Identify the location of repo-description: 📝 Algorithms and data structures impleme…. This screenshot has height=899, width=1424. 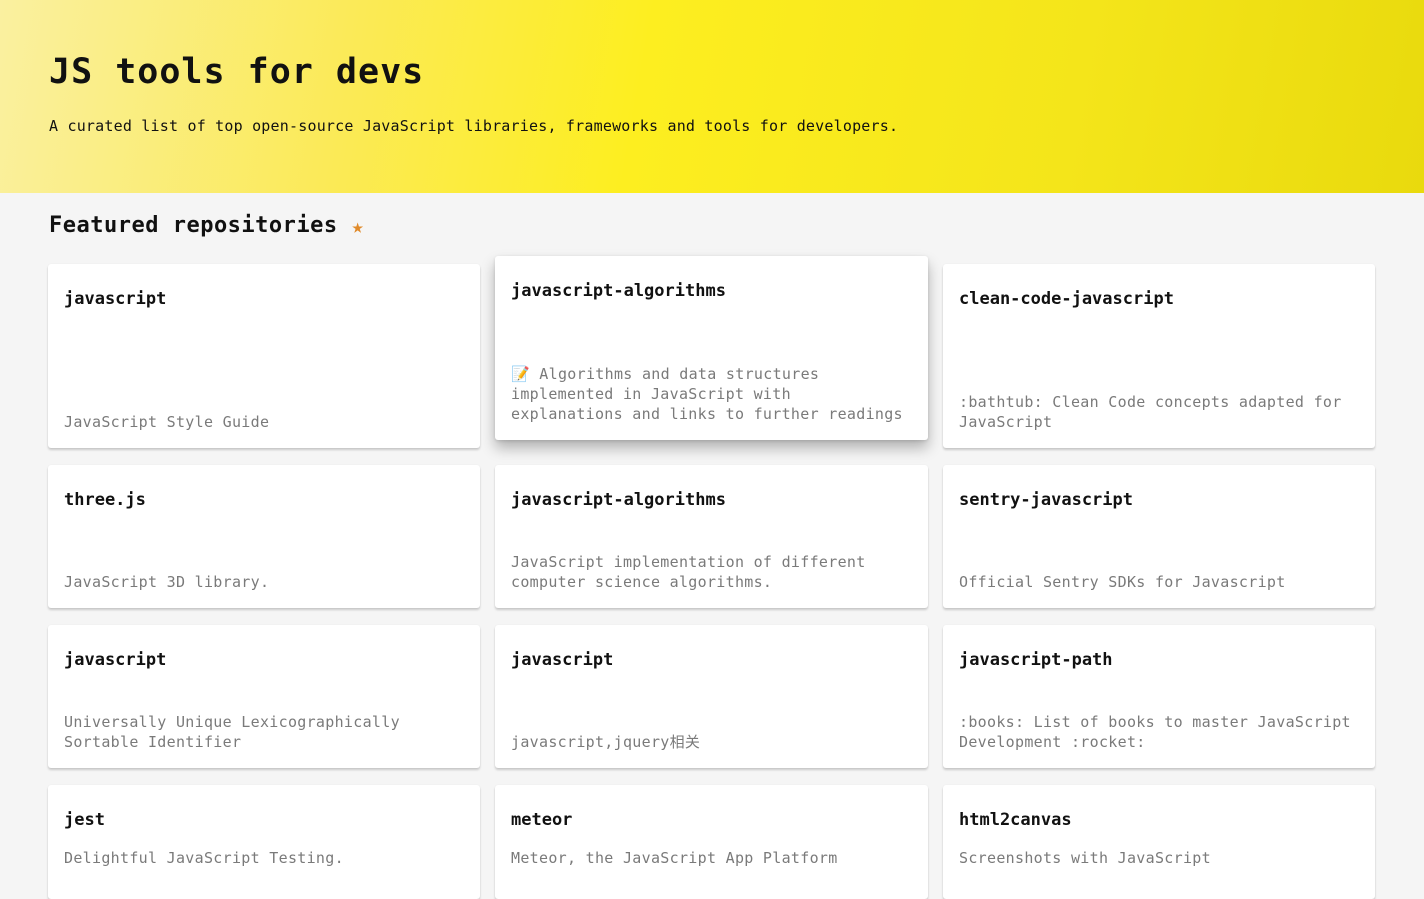
(707, 394).